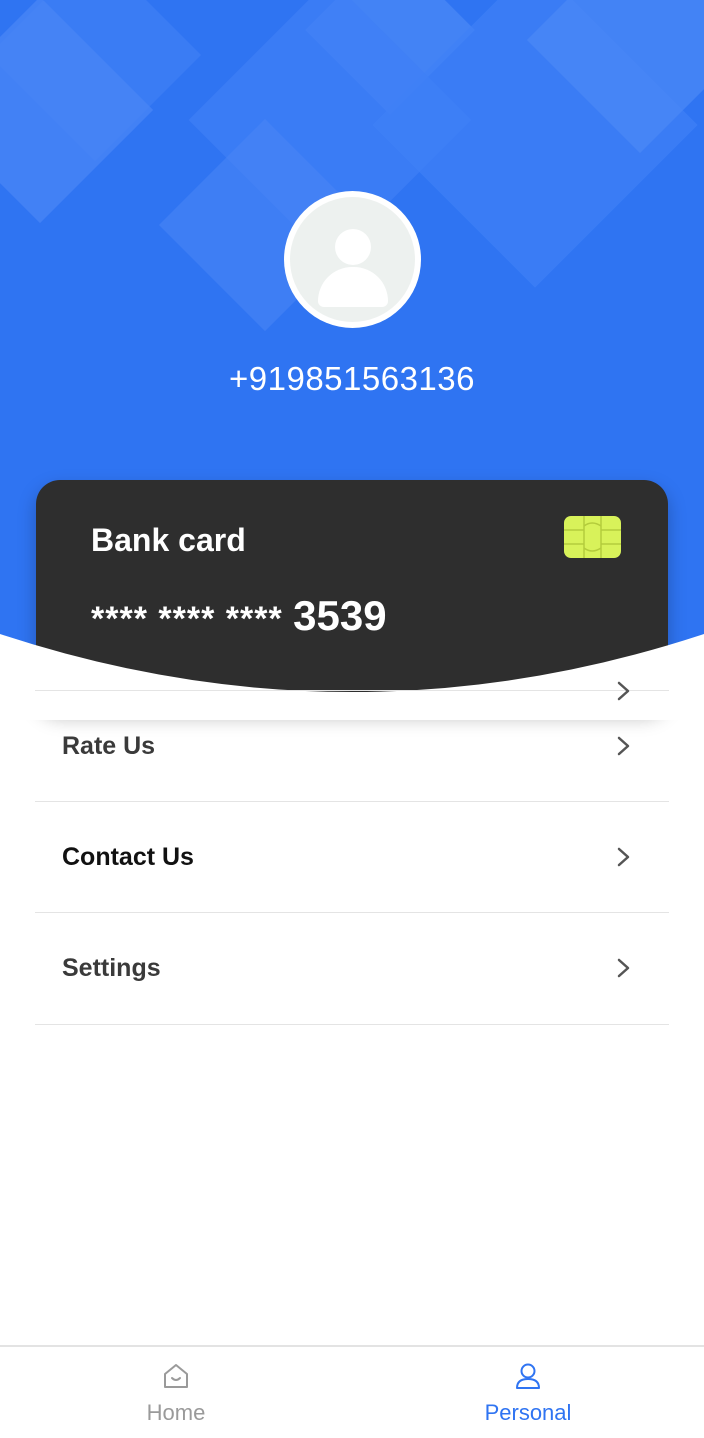 Image resolution: width=704 pixels, height=1438 pixels. I want to click on bottom-tab-bar: Home Personal, so click(352, 1391).